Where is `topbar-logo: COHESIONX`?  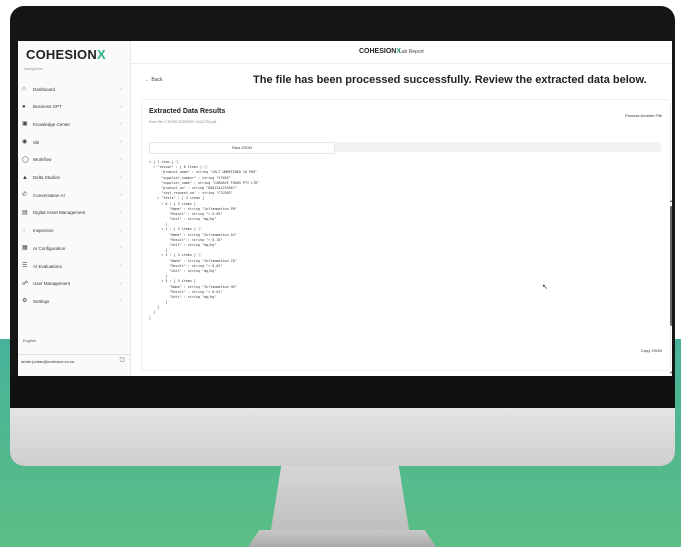 topbar-logo: COHESIONX is located at coordinates (380, 51).